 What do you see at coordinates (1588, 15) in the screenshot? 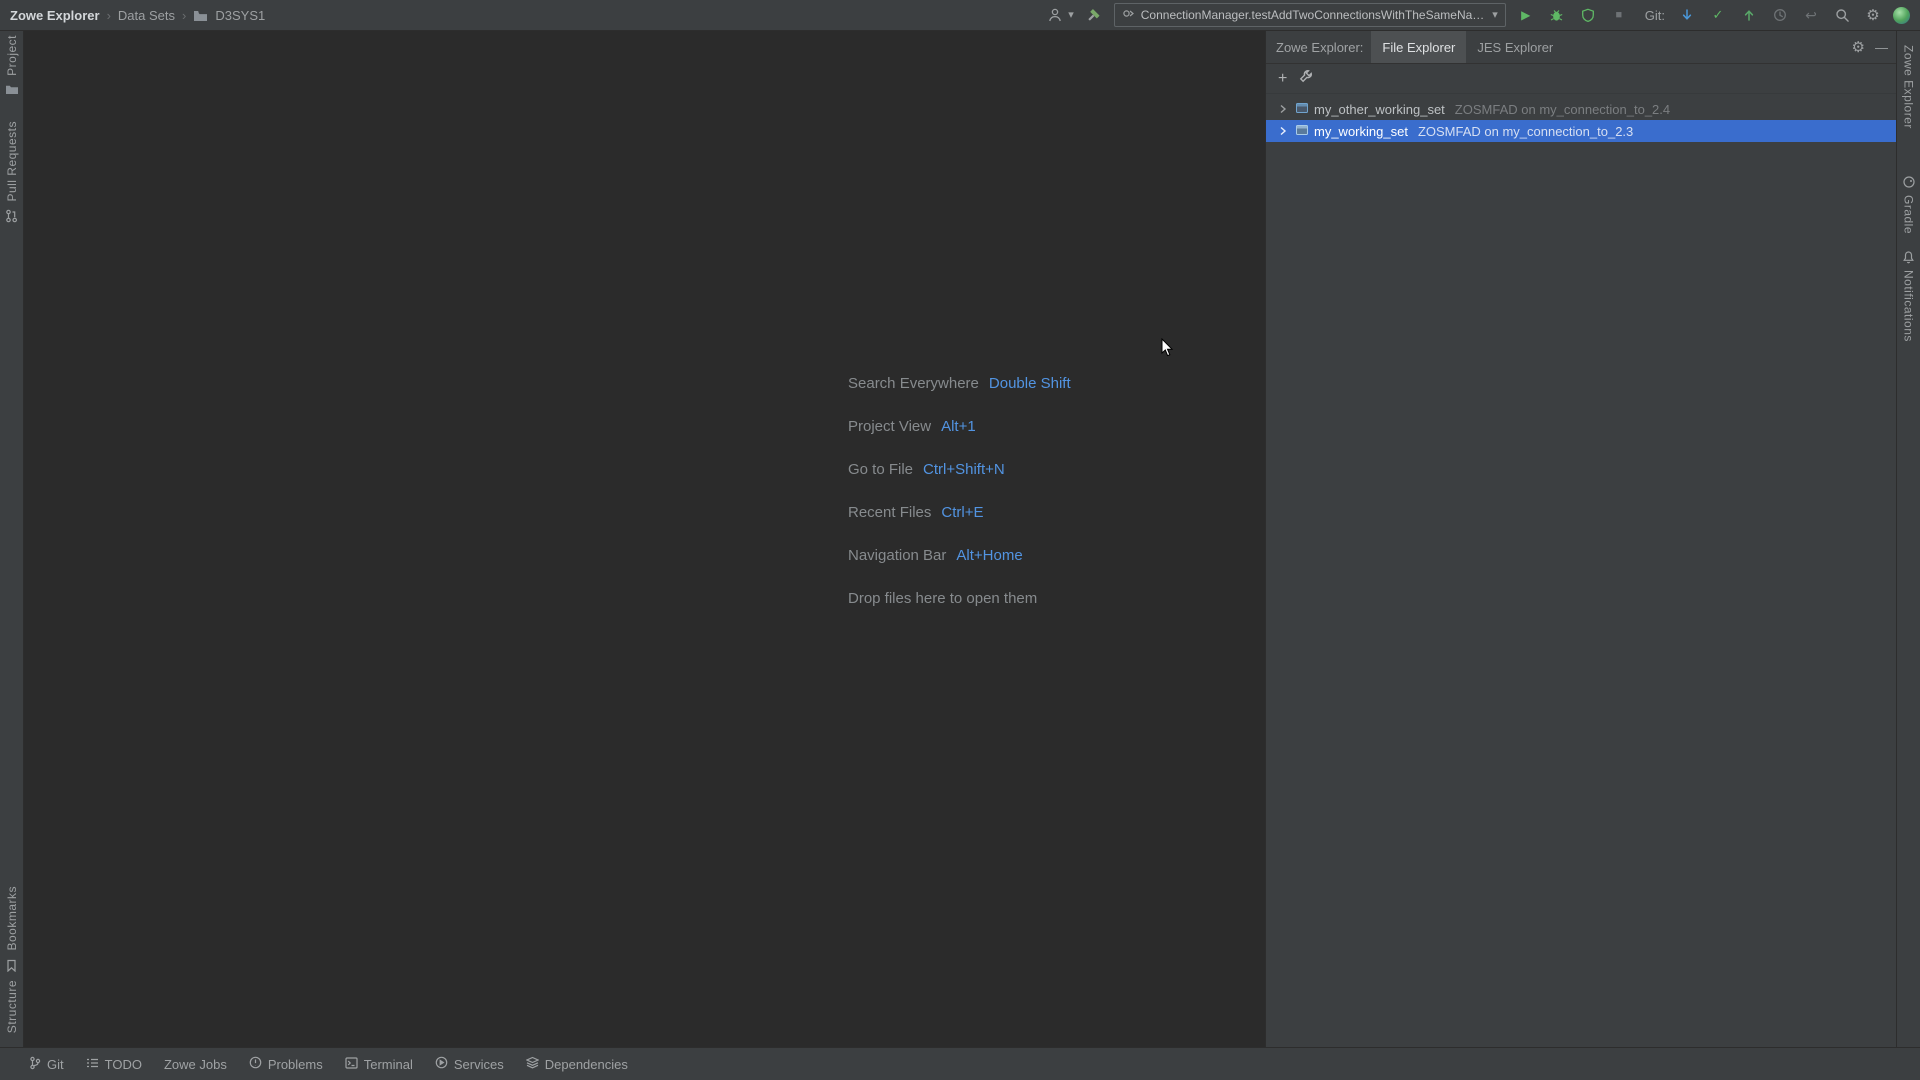
I see `run-with-coverage-button` at bounding box center [1588, 15].